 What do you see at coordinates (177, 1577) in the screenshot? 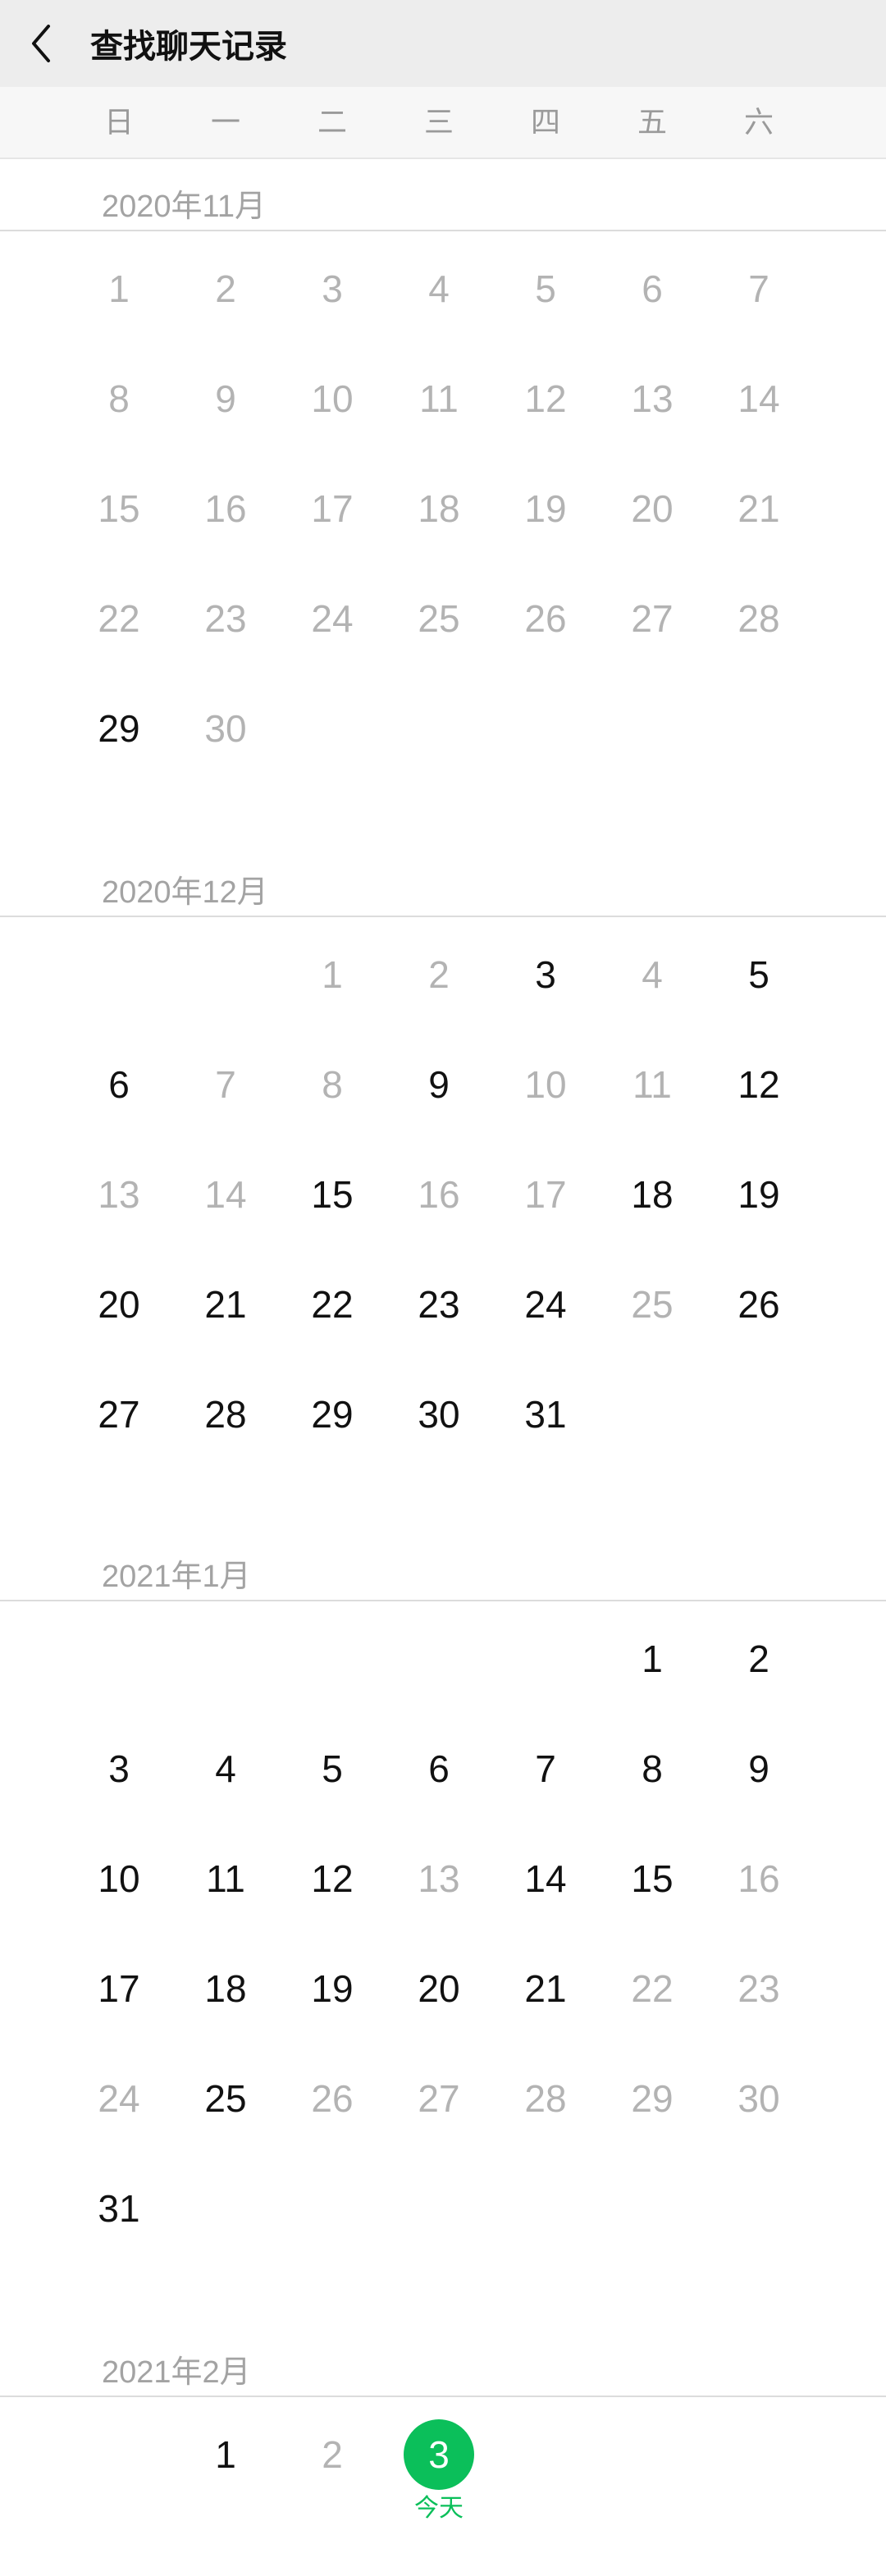
I see `month-label: 2021年1月` at bounding box center [177, 1577].